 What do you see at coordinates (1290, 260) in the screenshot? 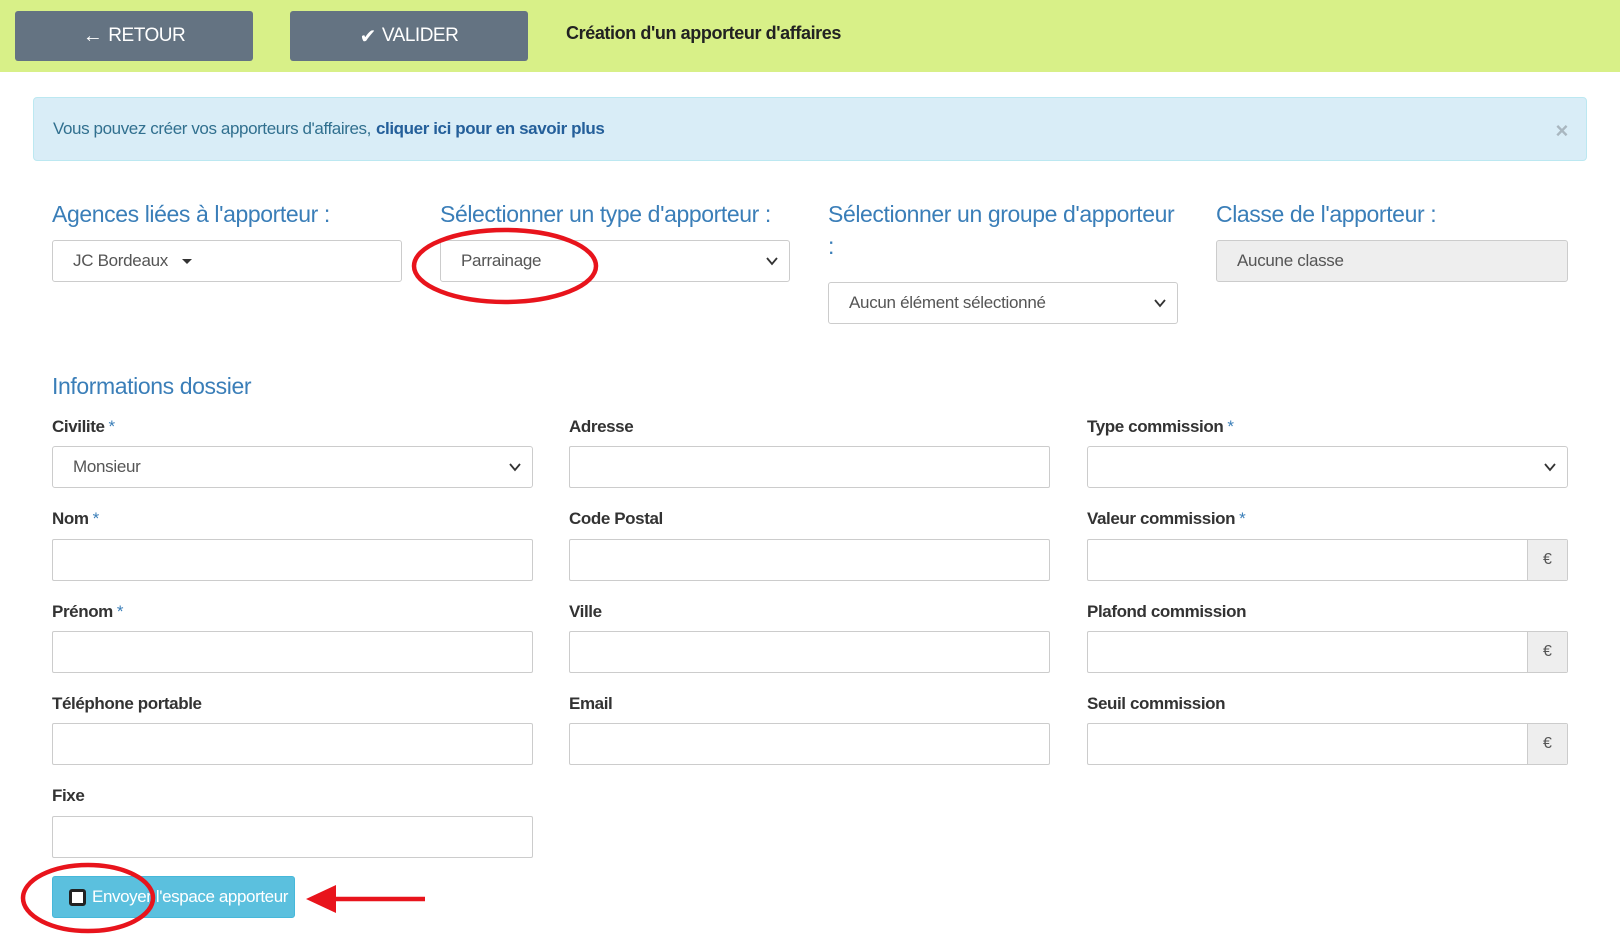
I see `class-value: Aucune classe` at bounding box center [1290, 260].